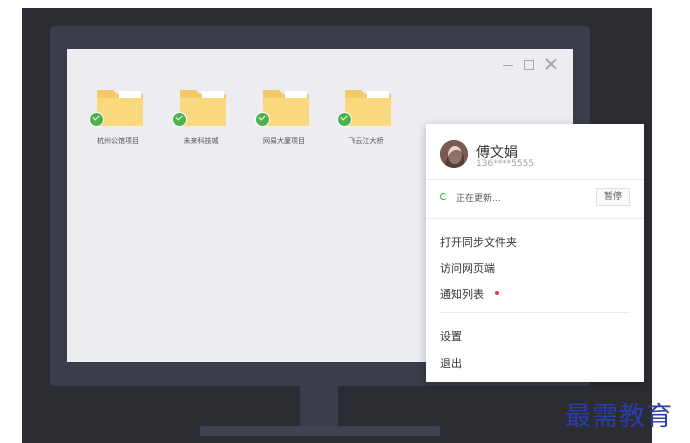 This screenshot has width=690, height=443. I want to click on minimize-icon, so click(508, 65).